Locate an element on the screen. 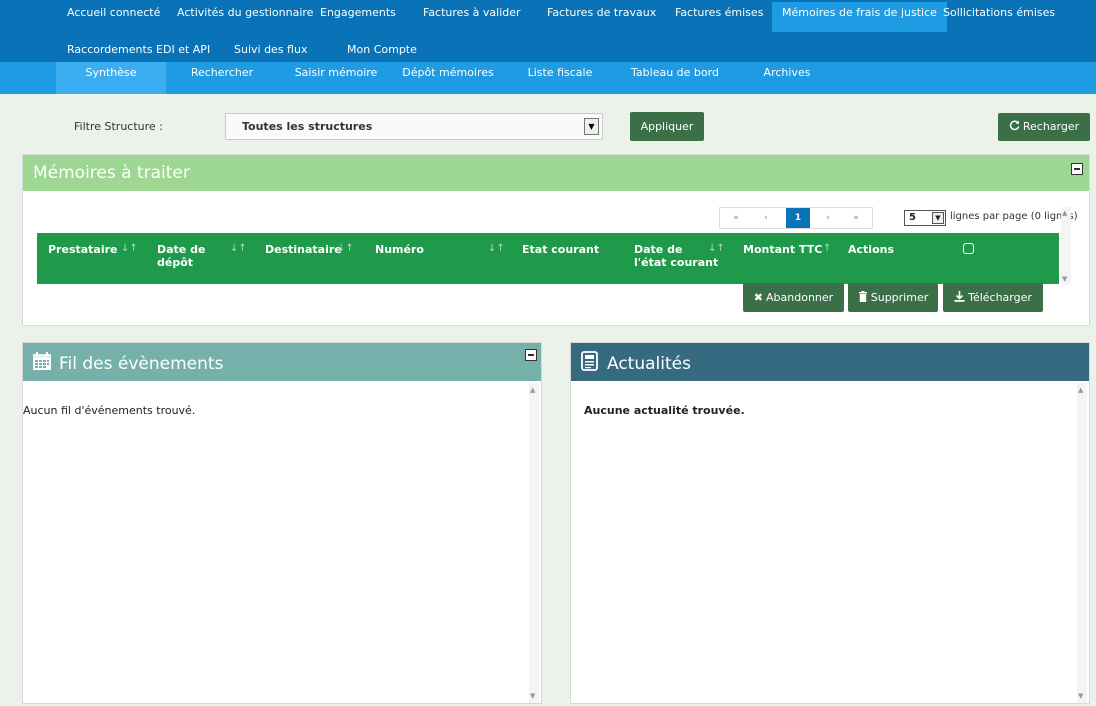 Image resolution: width=1096 pixels, height=706 pixels. actualites-scrollbar: ▲ ▼ is located at coordinates (1082, 543).